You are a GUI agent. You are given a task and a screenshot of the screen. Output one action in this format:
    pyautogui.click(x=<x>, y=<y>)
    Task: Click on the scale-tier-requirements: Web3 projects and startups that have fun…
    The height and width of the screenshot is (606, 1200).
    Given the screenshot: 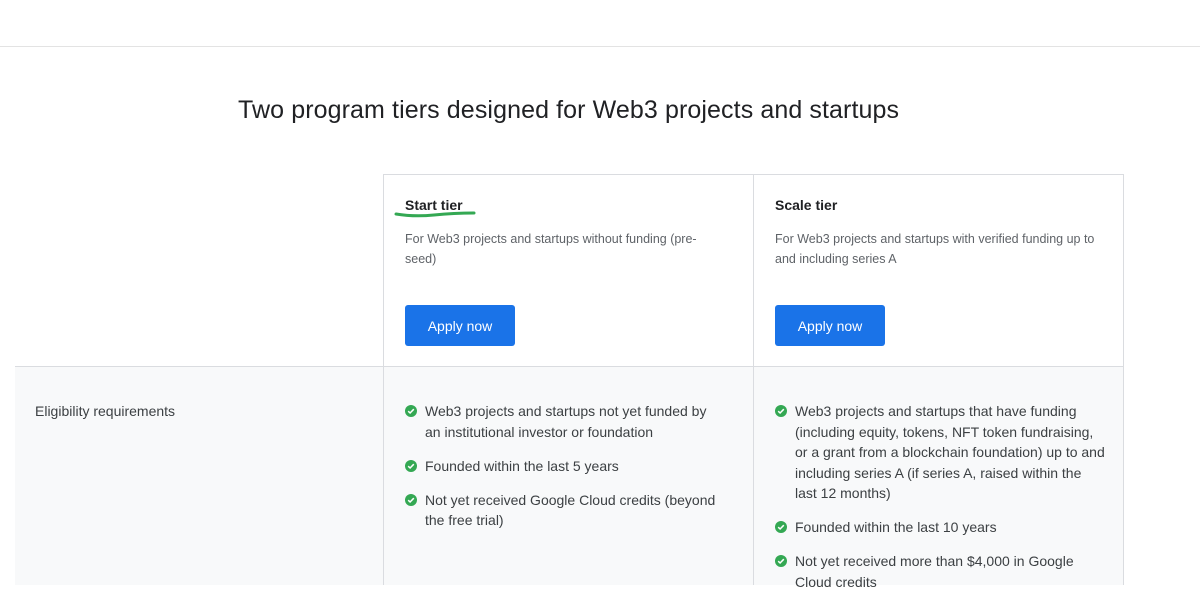 What is the action you would take?
    pyautogui.click(x=940, y=503)
    